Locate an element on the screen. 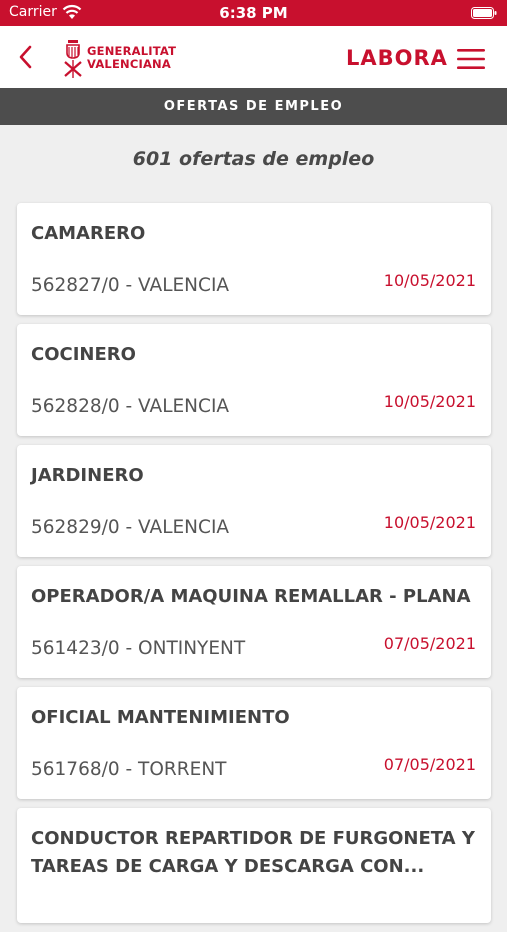 The image size is (507, 932). back-button is located at coordinates (27, 57).